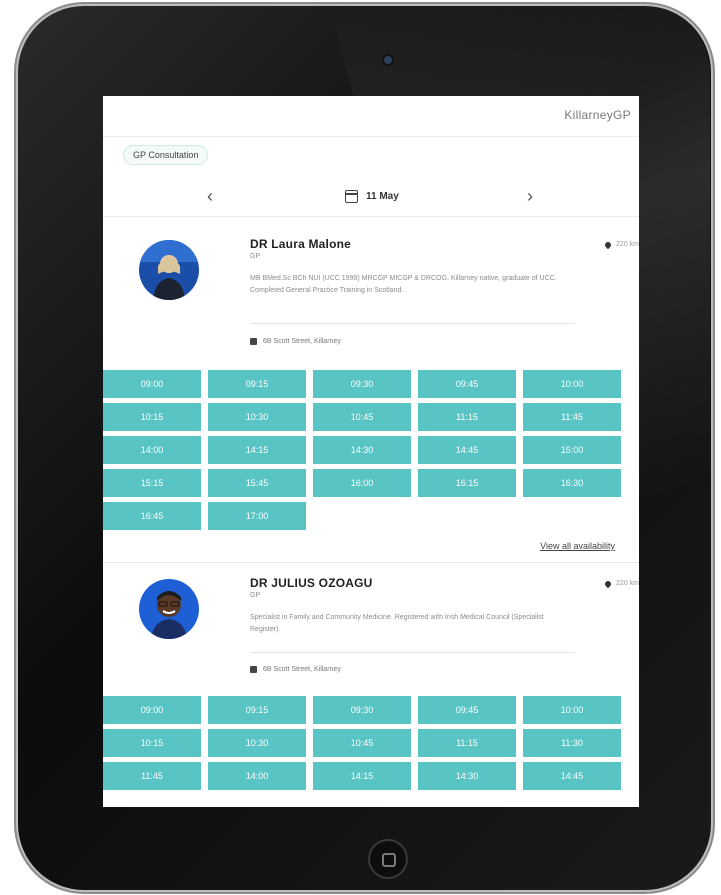 This screenshot has width=721, height=895. I want to click on chevron-left-icon: ‹, so click(210, 196).